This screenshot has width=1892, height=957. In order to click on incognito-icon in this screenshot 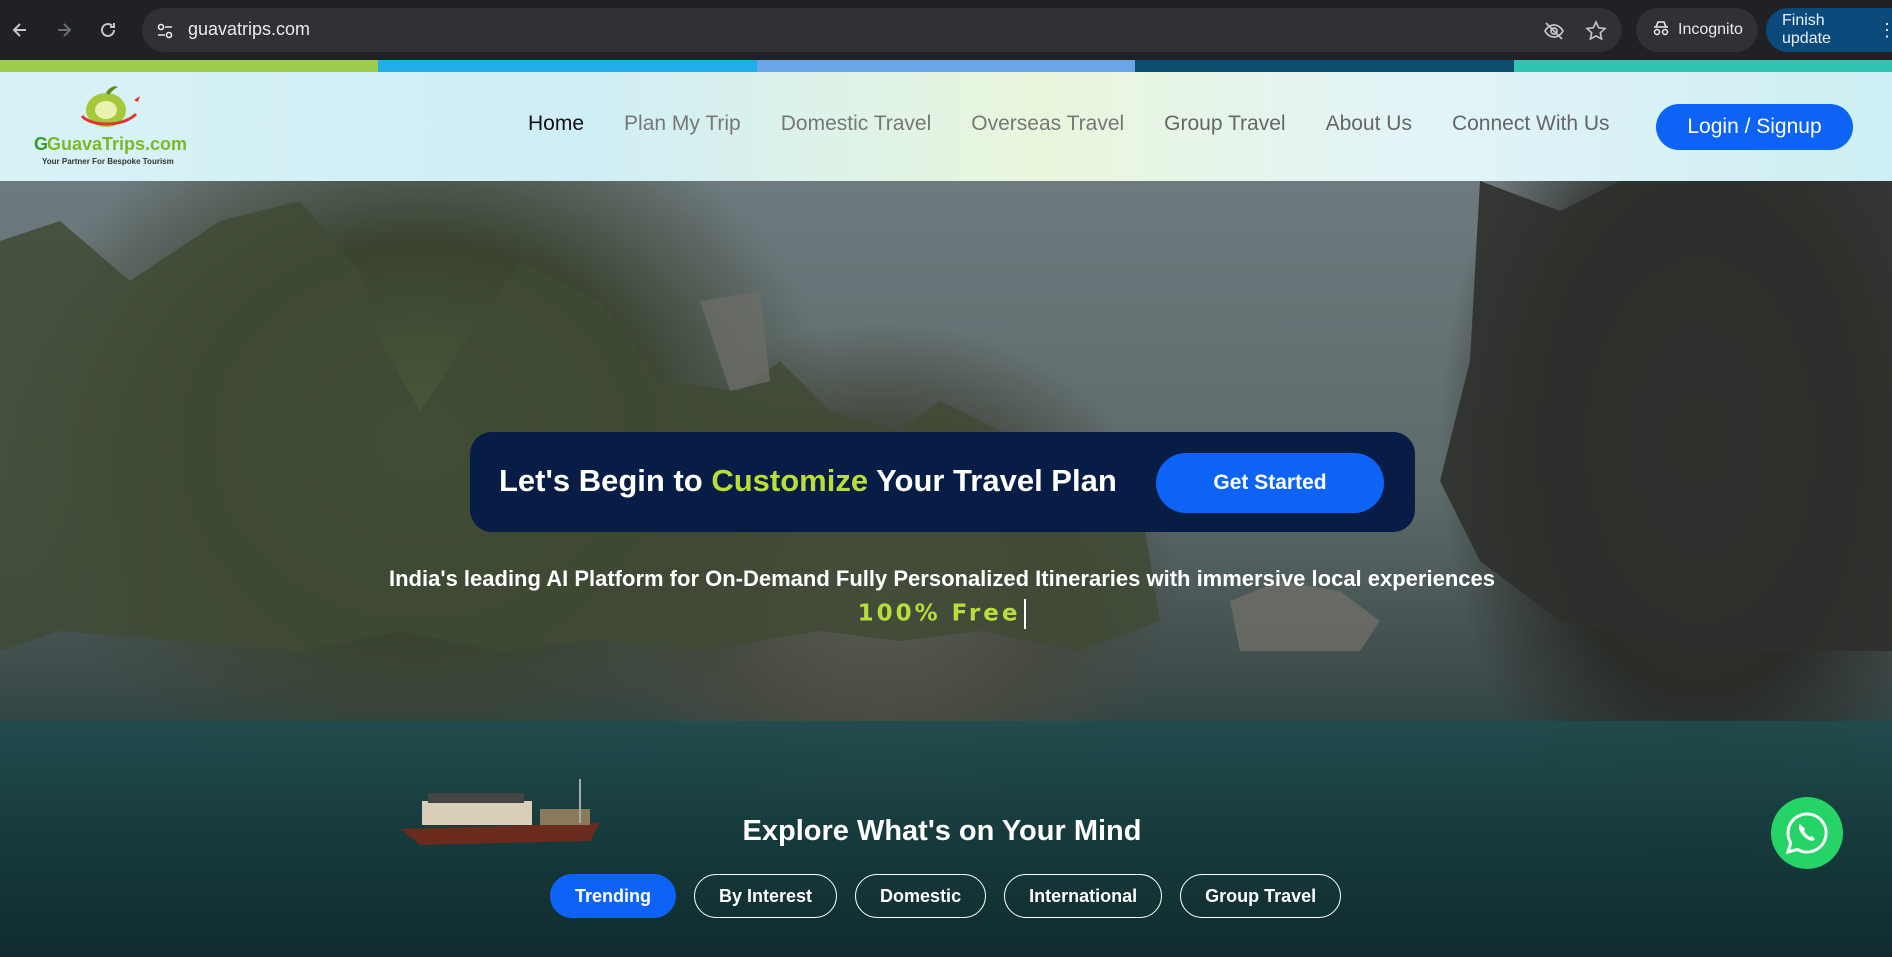, I will do `click(1661, 30)`.